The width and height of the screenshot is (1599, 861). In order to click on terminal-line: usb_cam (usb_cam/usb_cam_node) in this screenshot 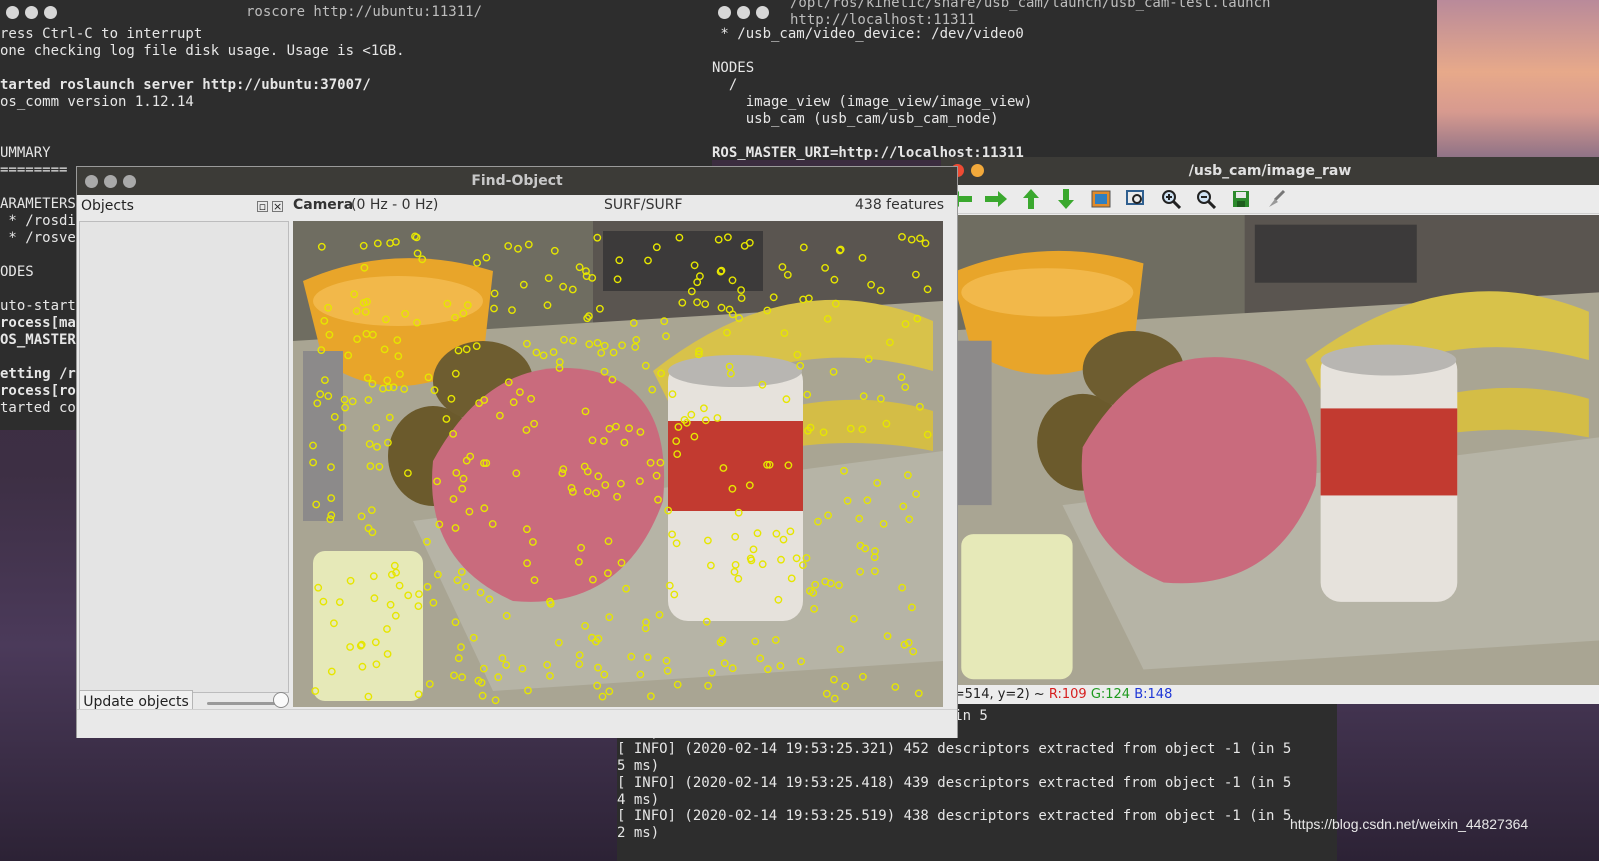, I will do `click(855, 119)`.